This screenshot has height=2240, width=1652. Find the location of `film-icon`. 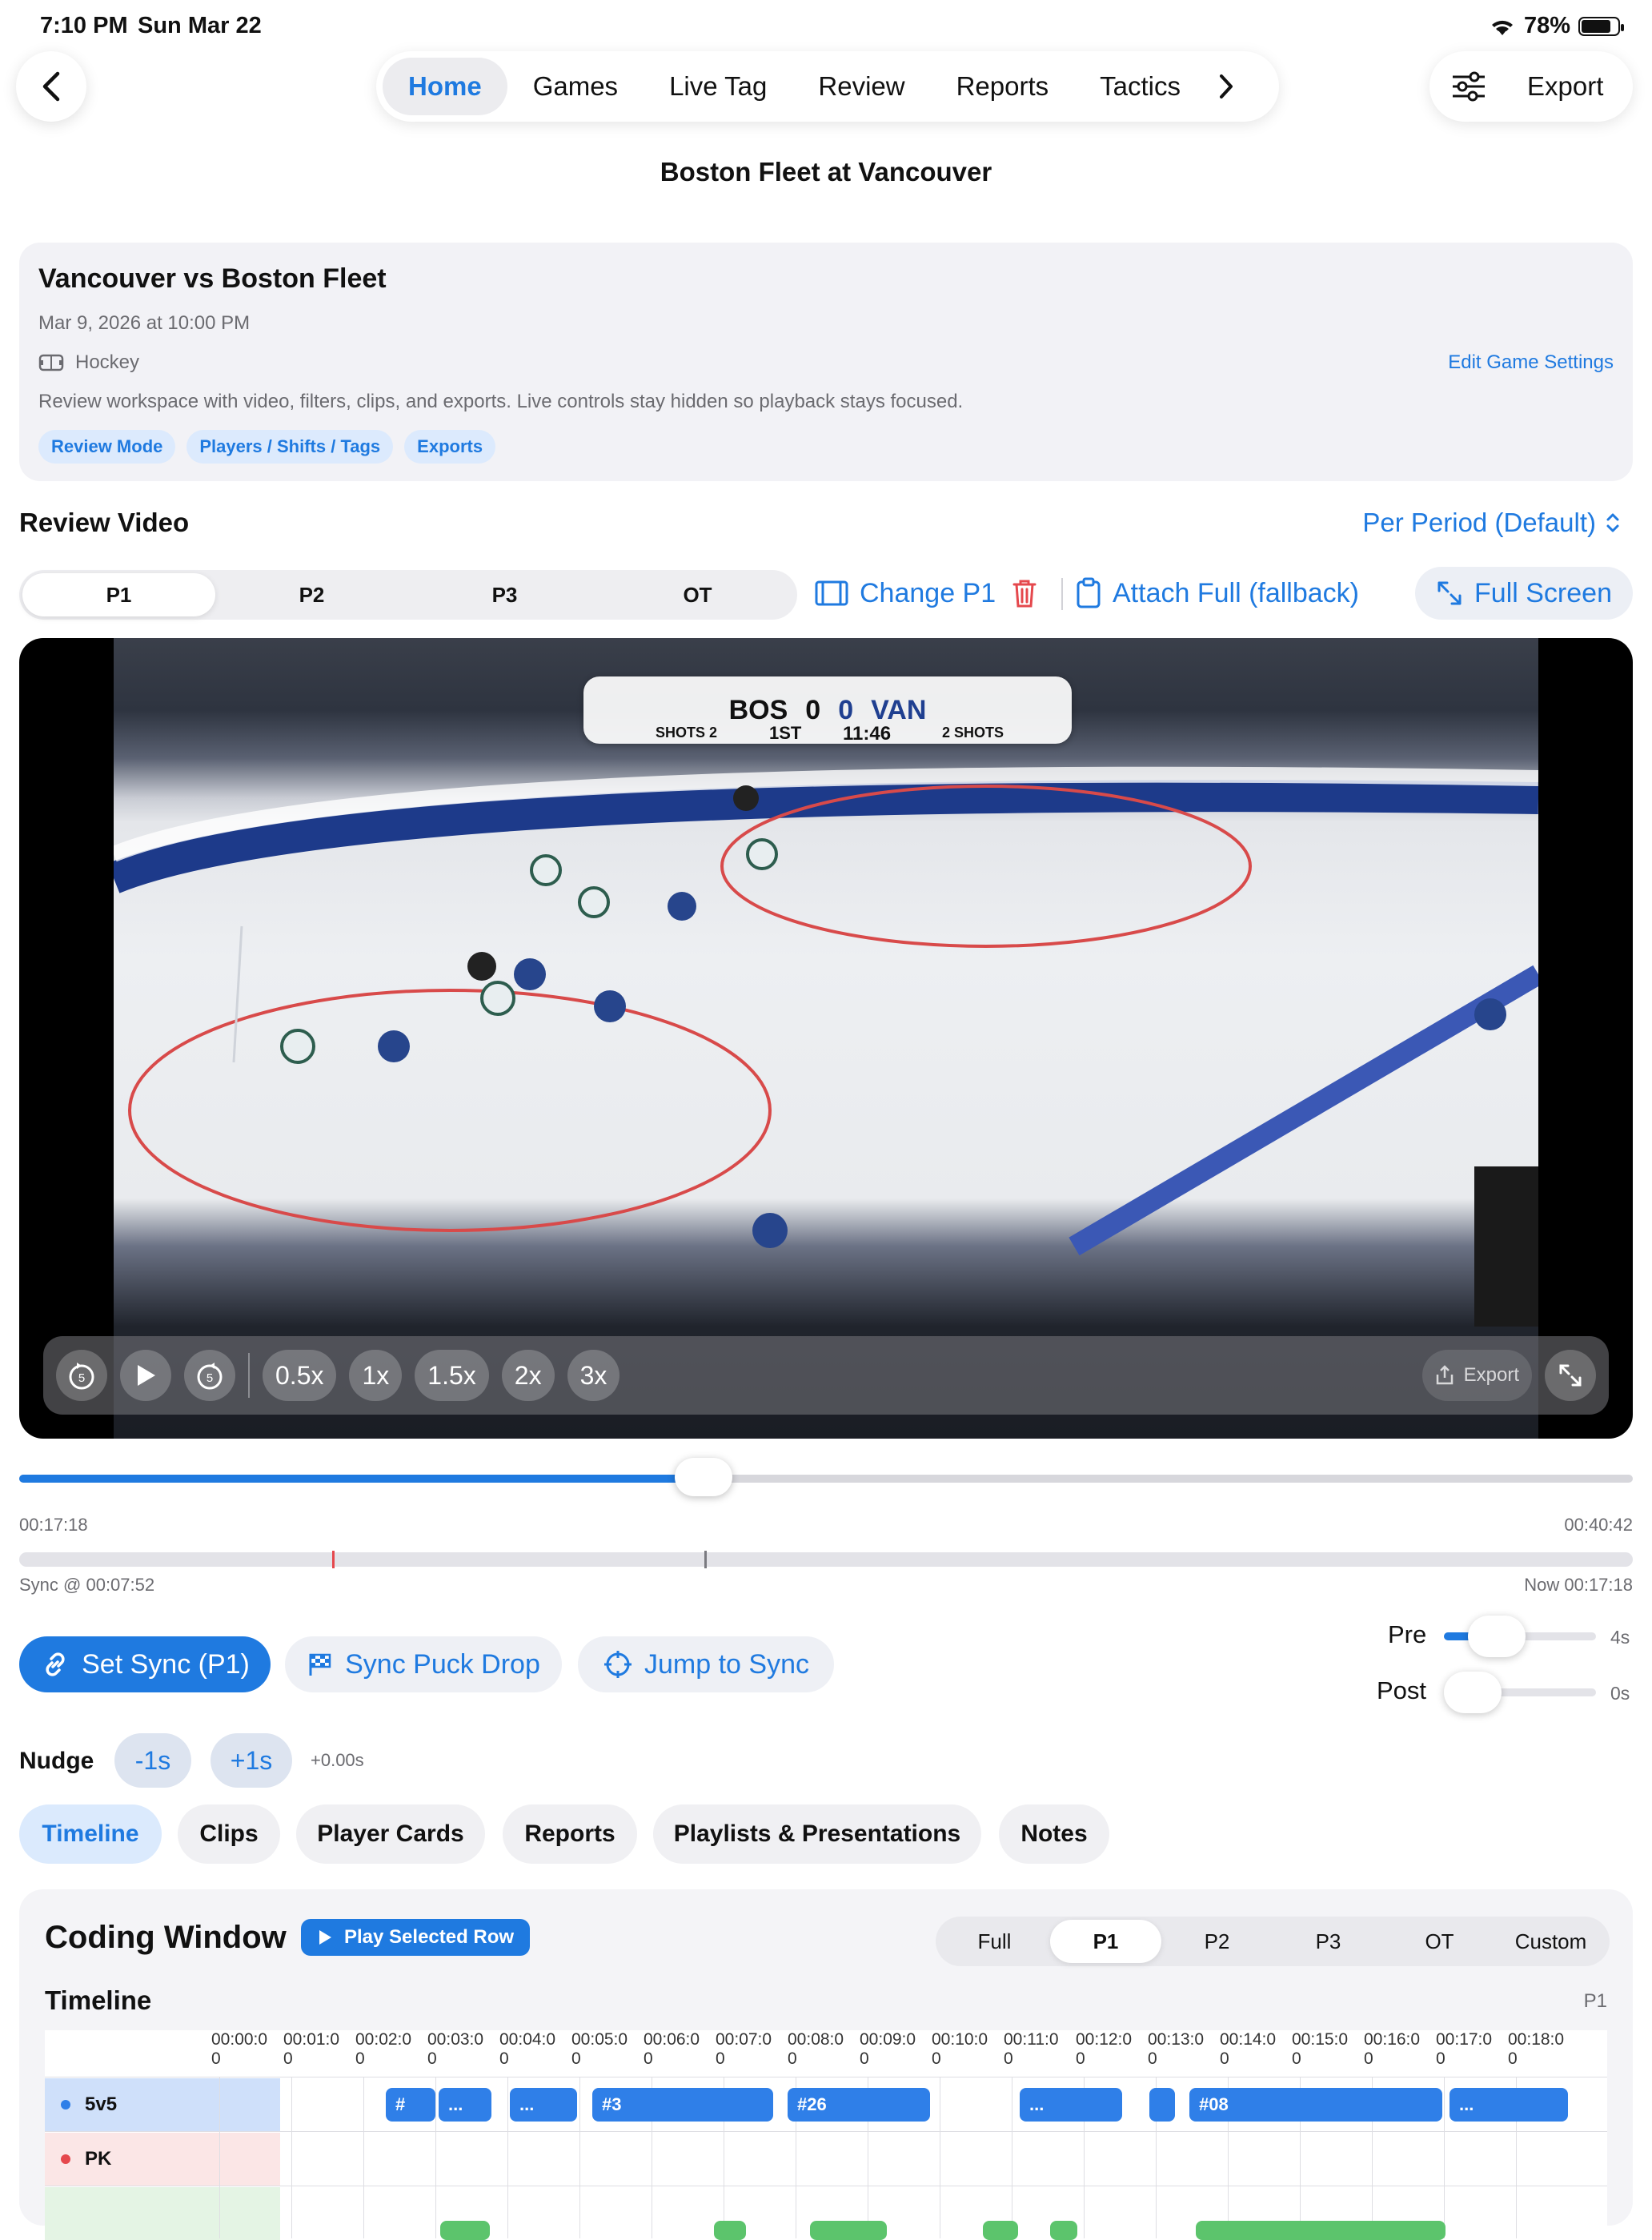

film-icon is located at coordinates (831, 593).